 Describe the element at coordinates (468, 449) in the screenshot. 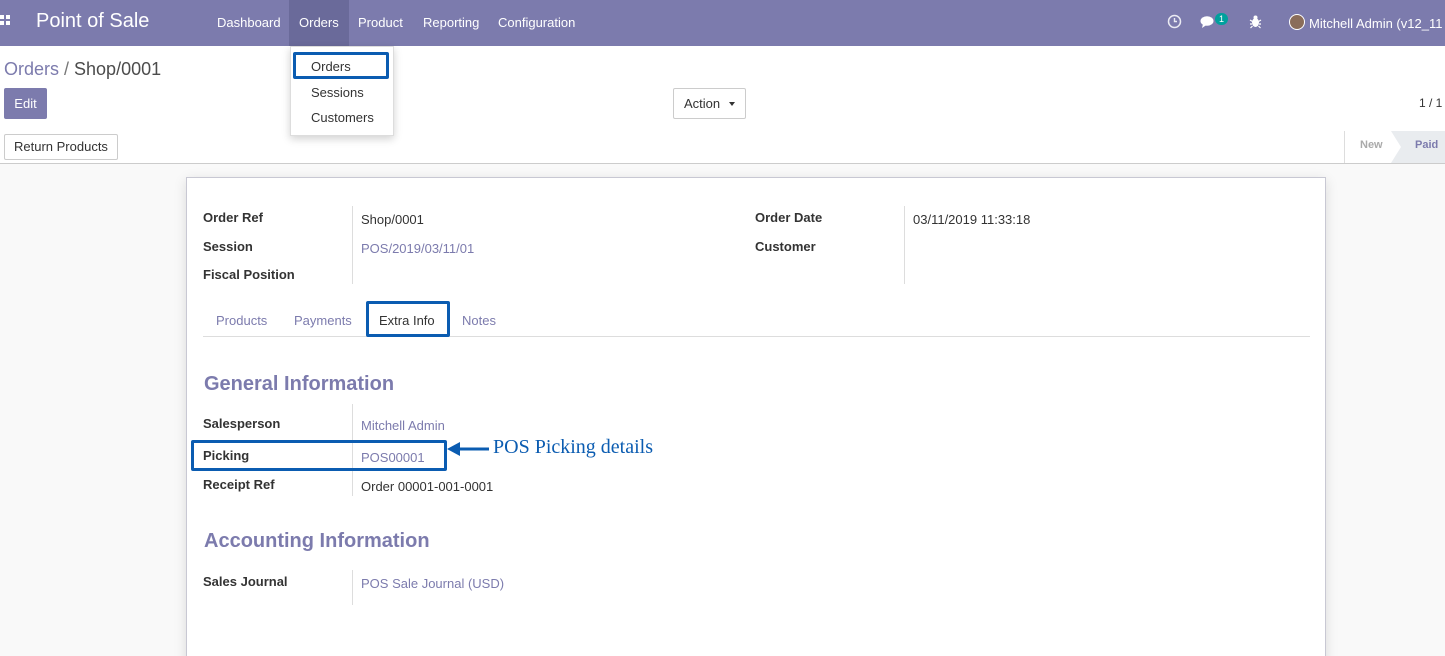

I see `annotation-arrow-icon` at that location.